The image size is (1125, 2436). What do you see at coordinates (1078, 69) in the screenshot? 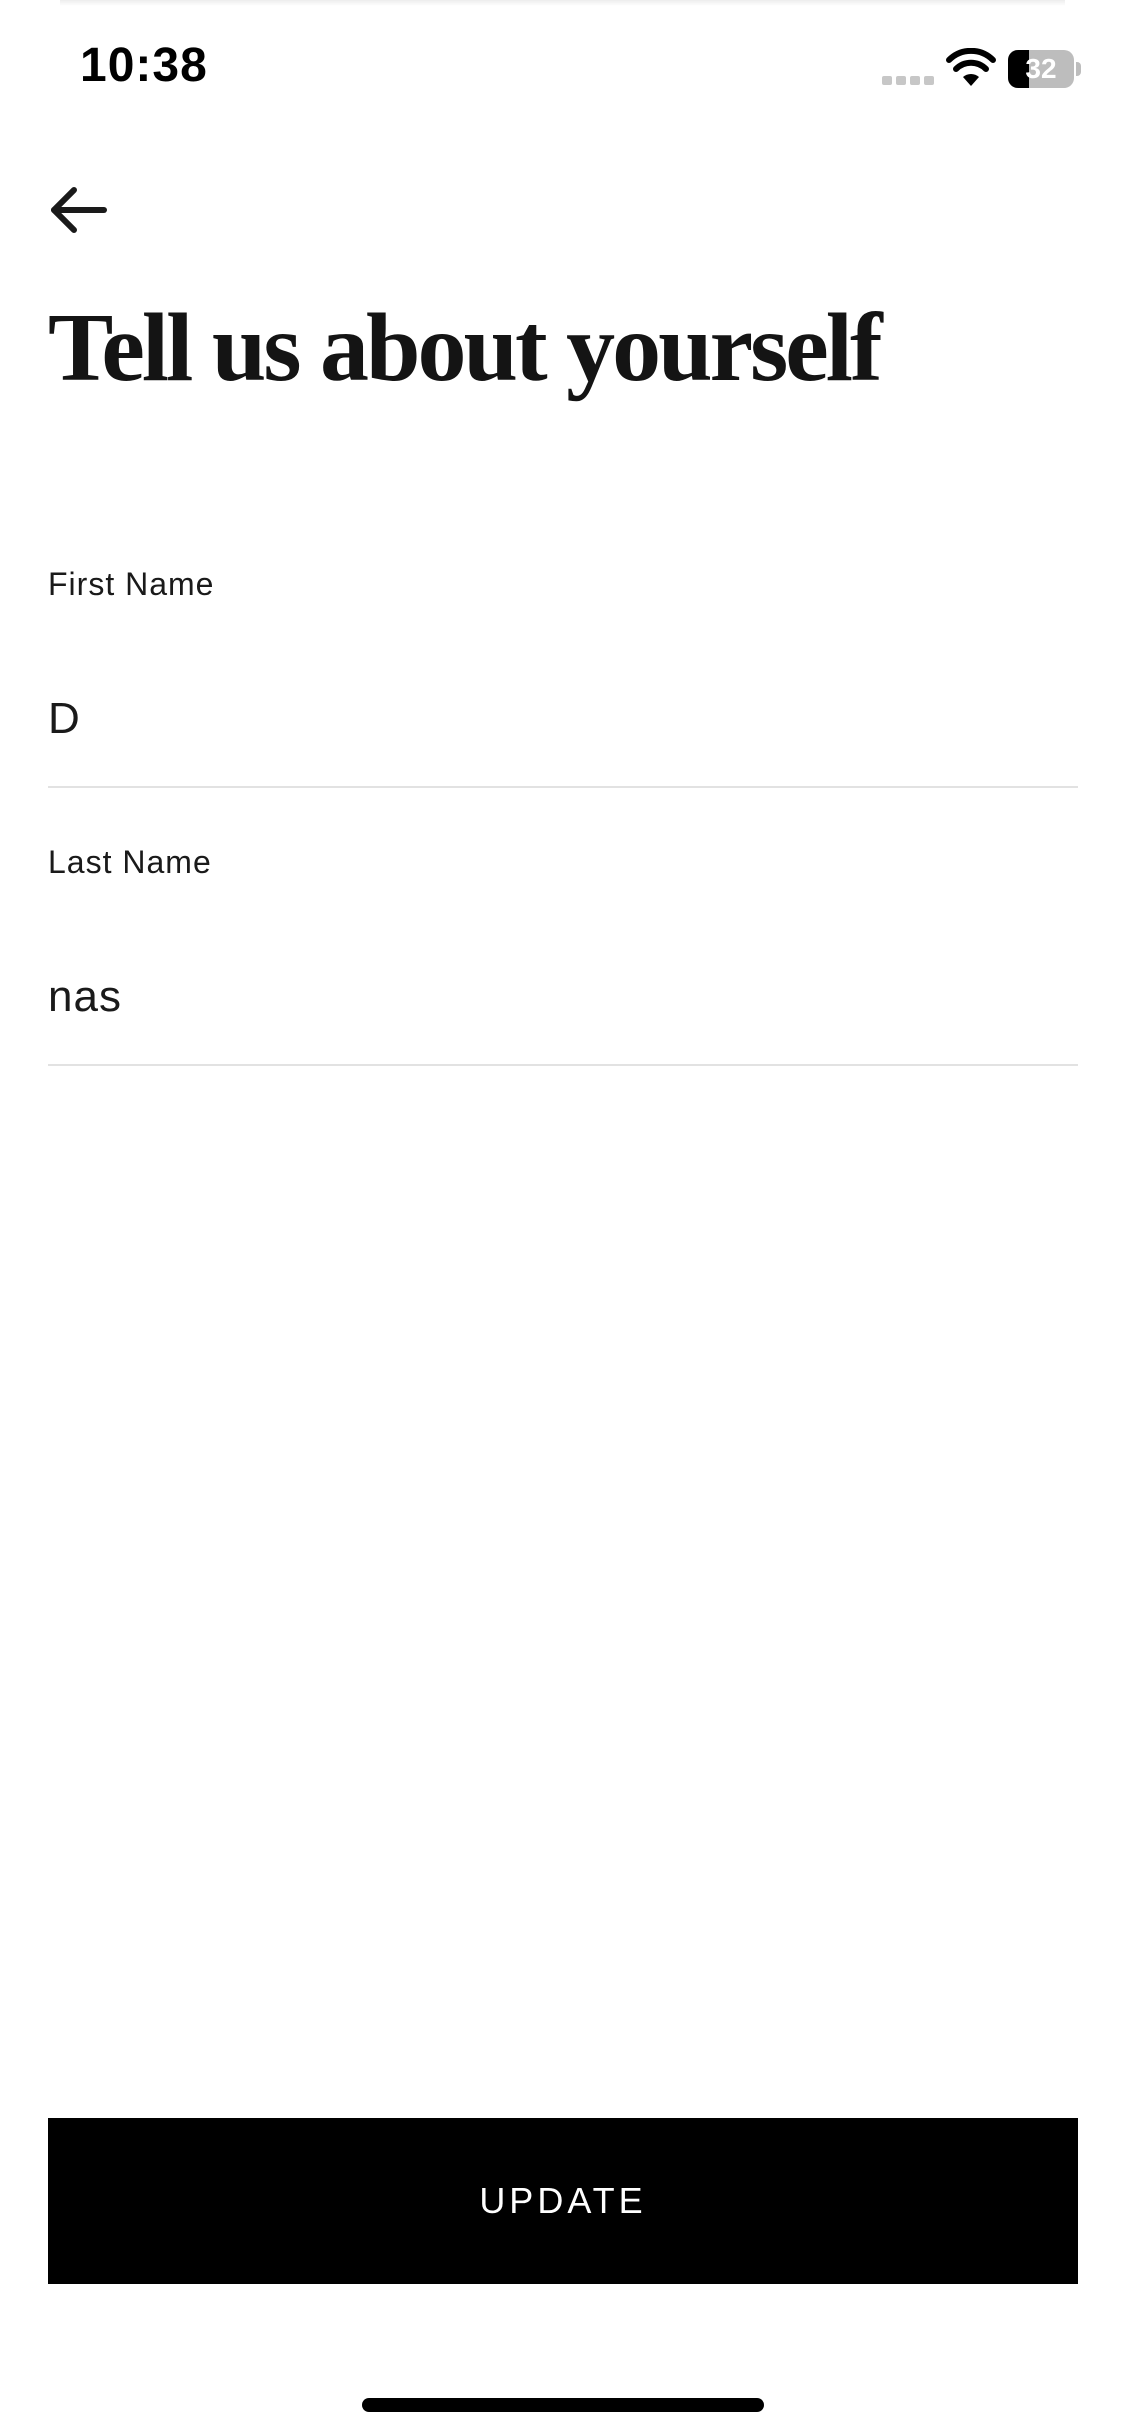
I see `battery-cap` at bounding box center [1078, 69].